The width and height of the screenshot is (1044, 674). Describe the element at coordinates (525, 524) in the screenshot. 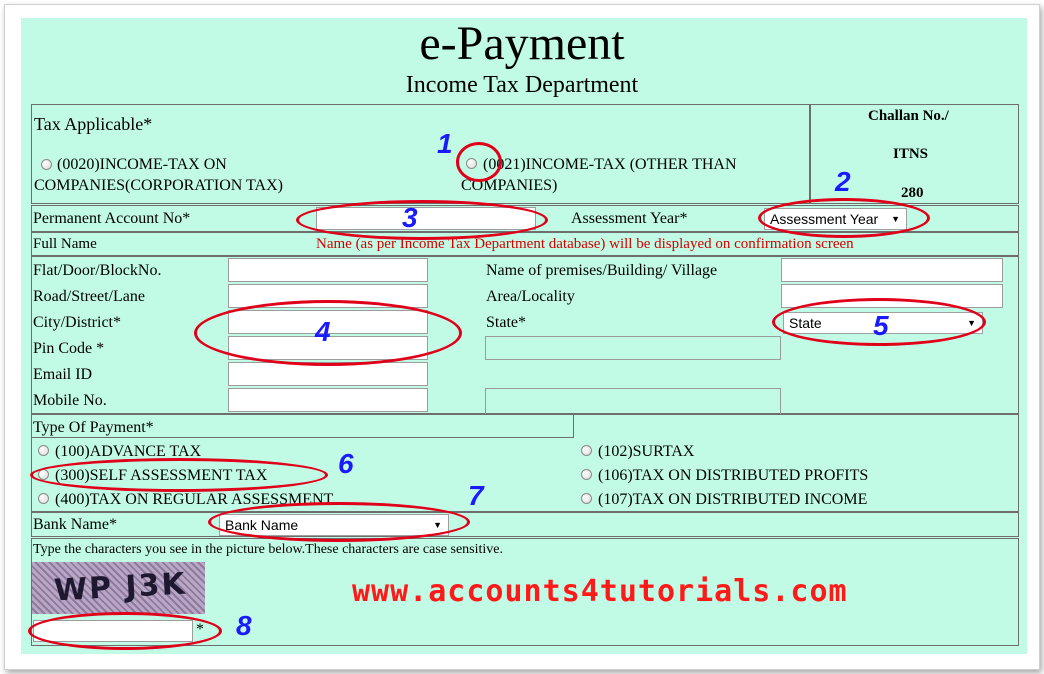

I see `bank-row` at that location.